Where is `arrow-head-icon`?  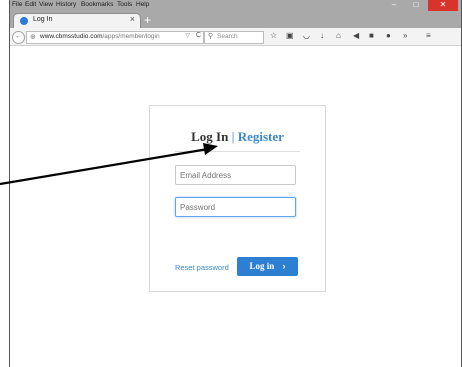
arrow-head-icon is located at coordinates (210, 149).